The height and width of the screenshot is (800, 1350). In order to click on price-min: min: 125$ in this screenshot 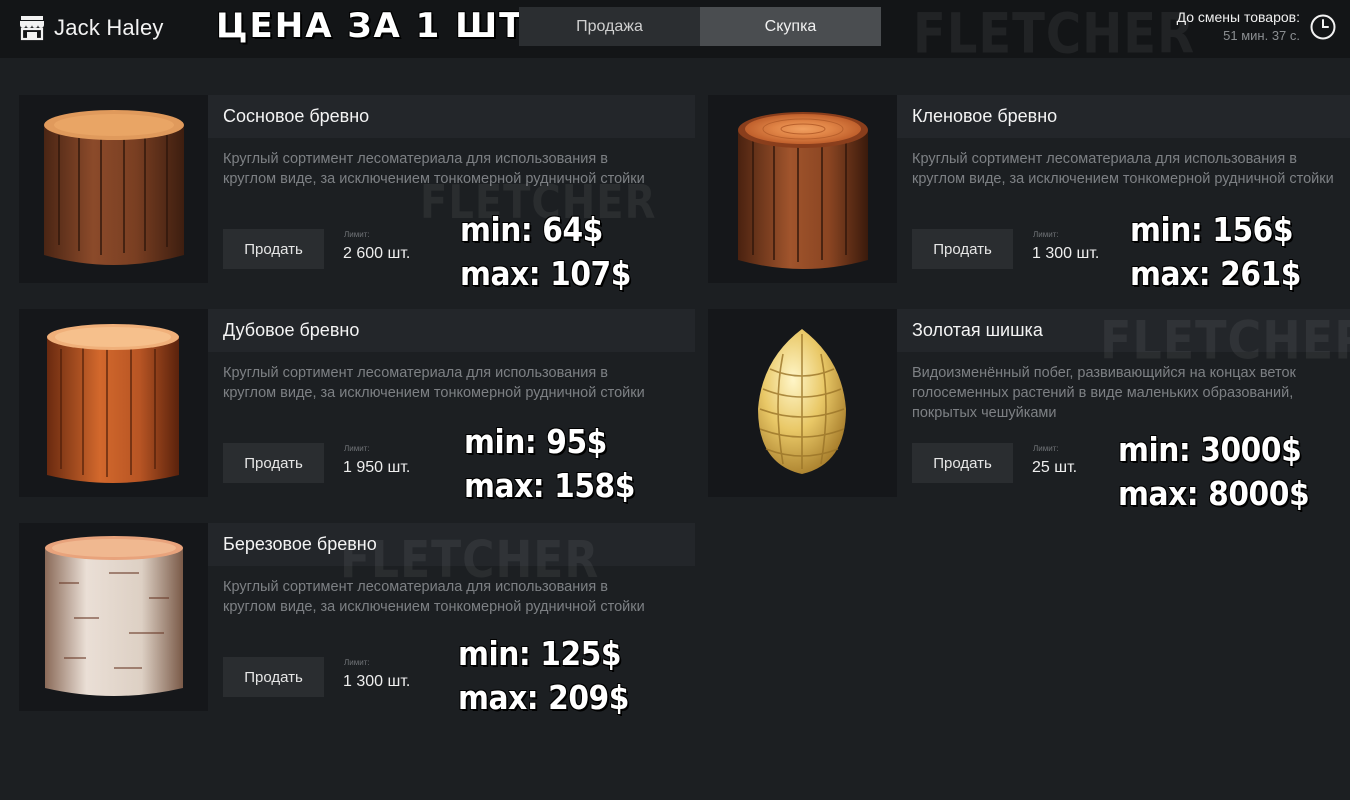, I will do `click(540, 653)`.